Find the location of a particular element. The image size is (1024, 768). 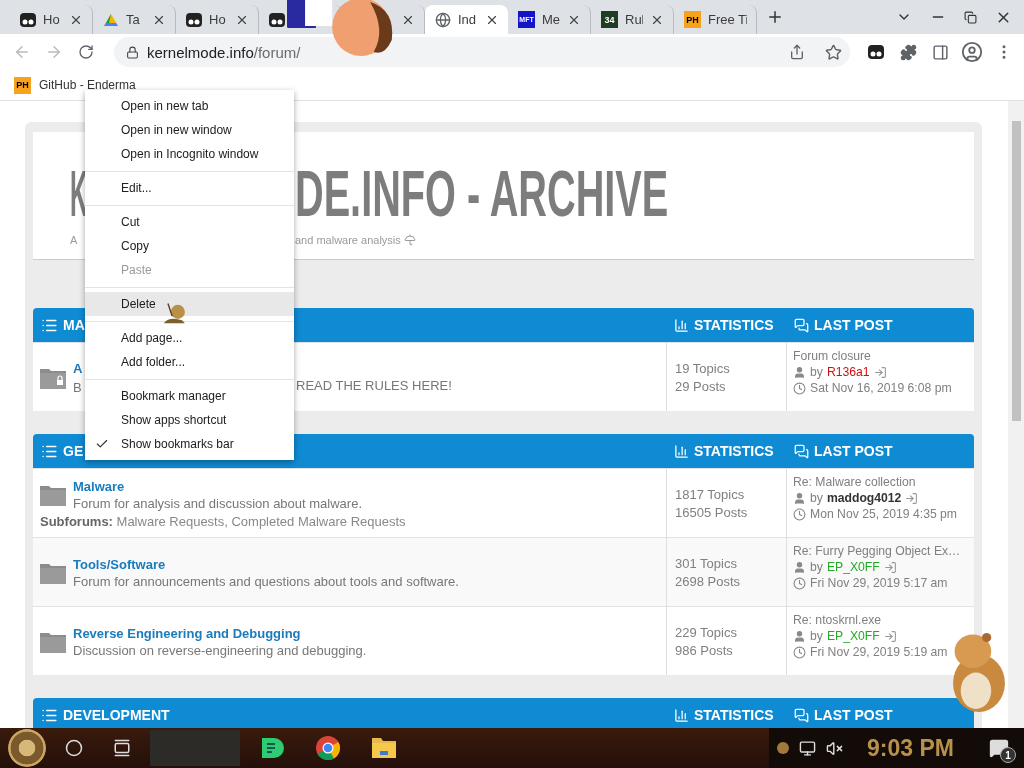

menu-item: Cut is located at coordinates (189, 222).